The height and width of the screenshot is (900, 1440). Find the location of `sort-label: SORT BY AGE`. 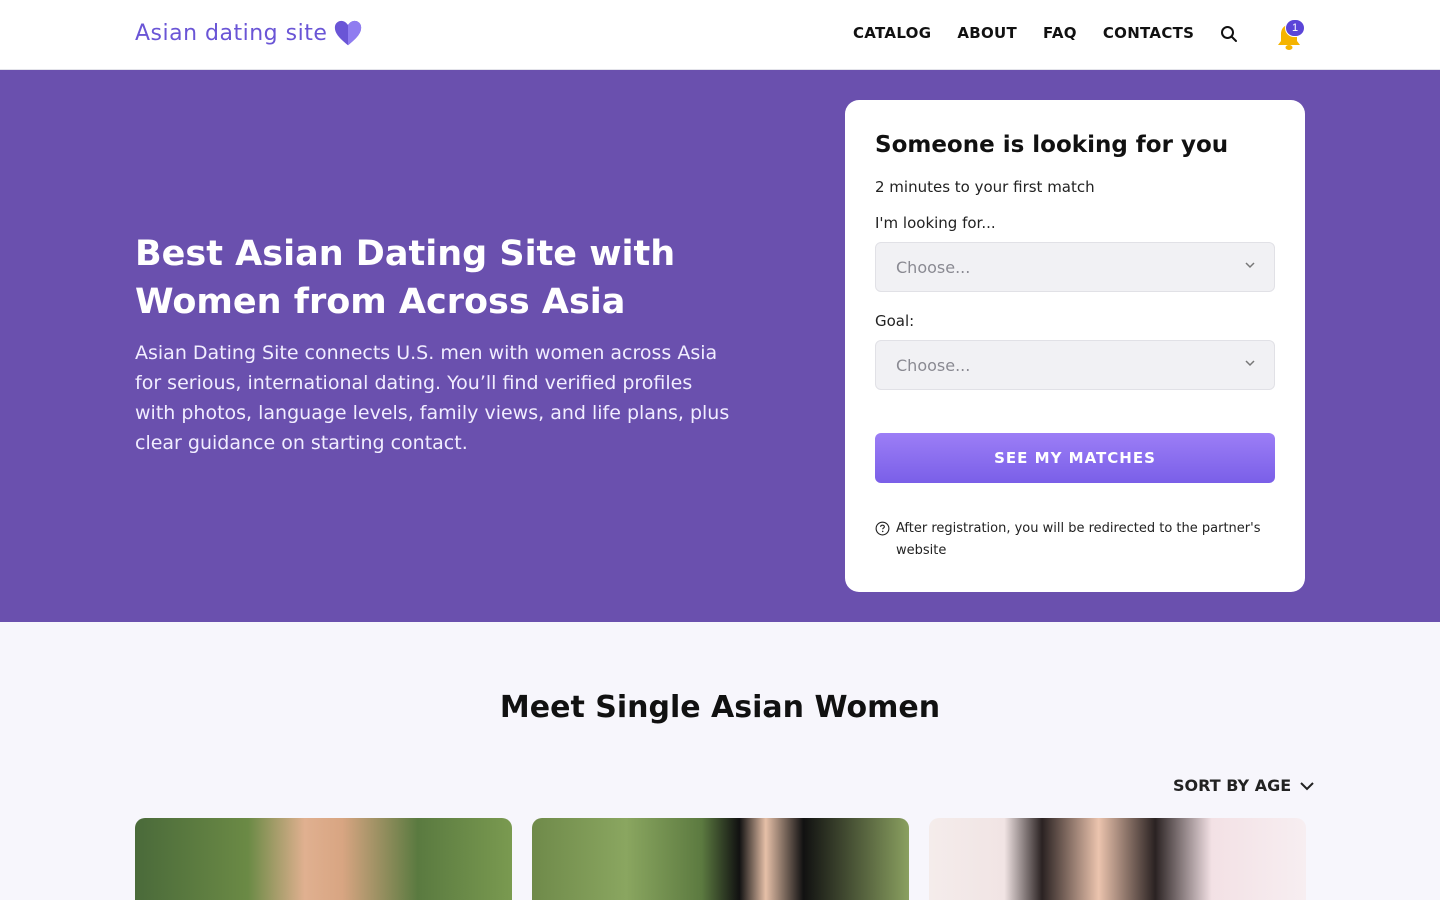

sort-label: SORT BY AGE is located at coordinates (1232, 785).